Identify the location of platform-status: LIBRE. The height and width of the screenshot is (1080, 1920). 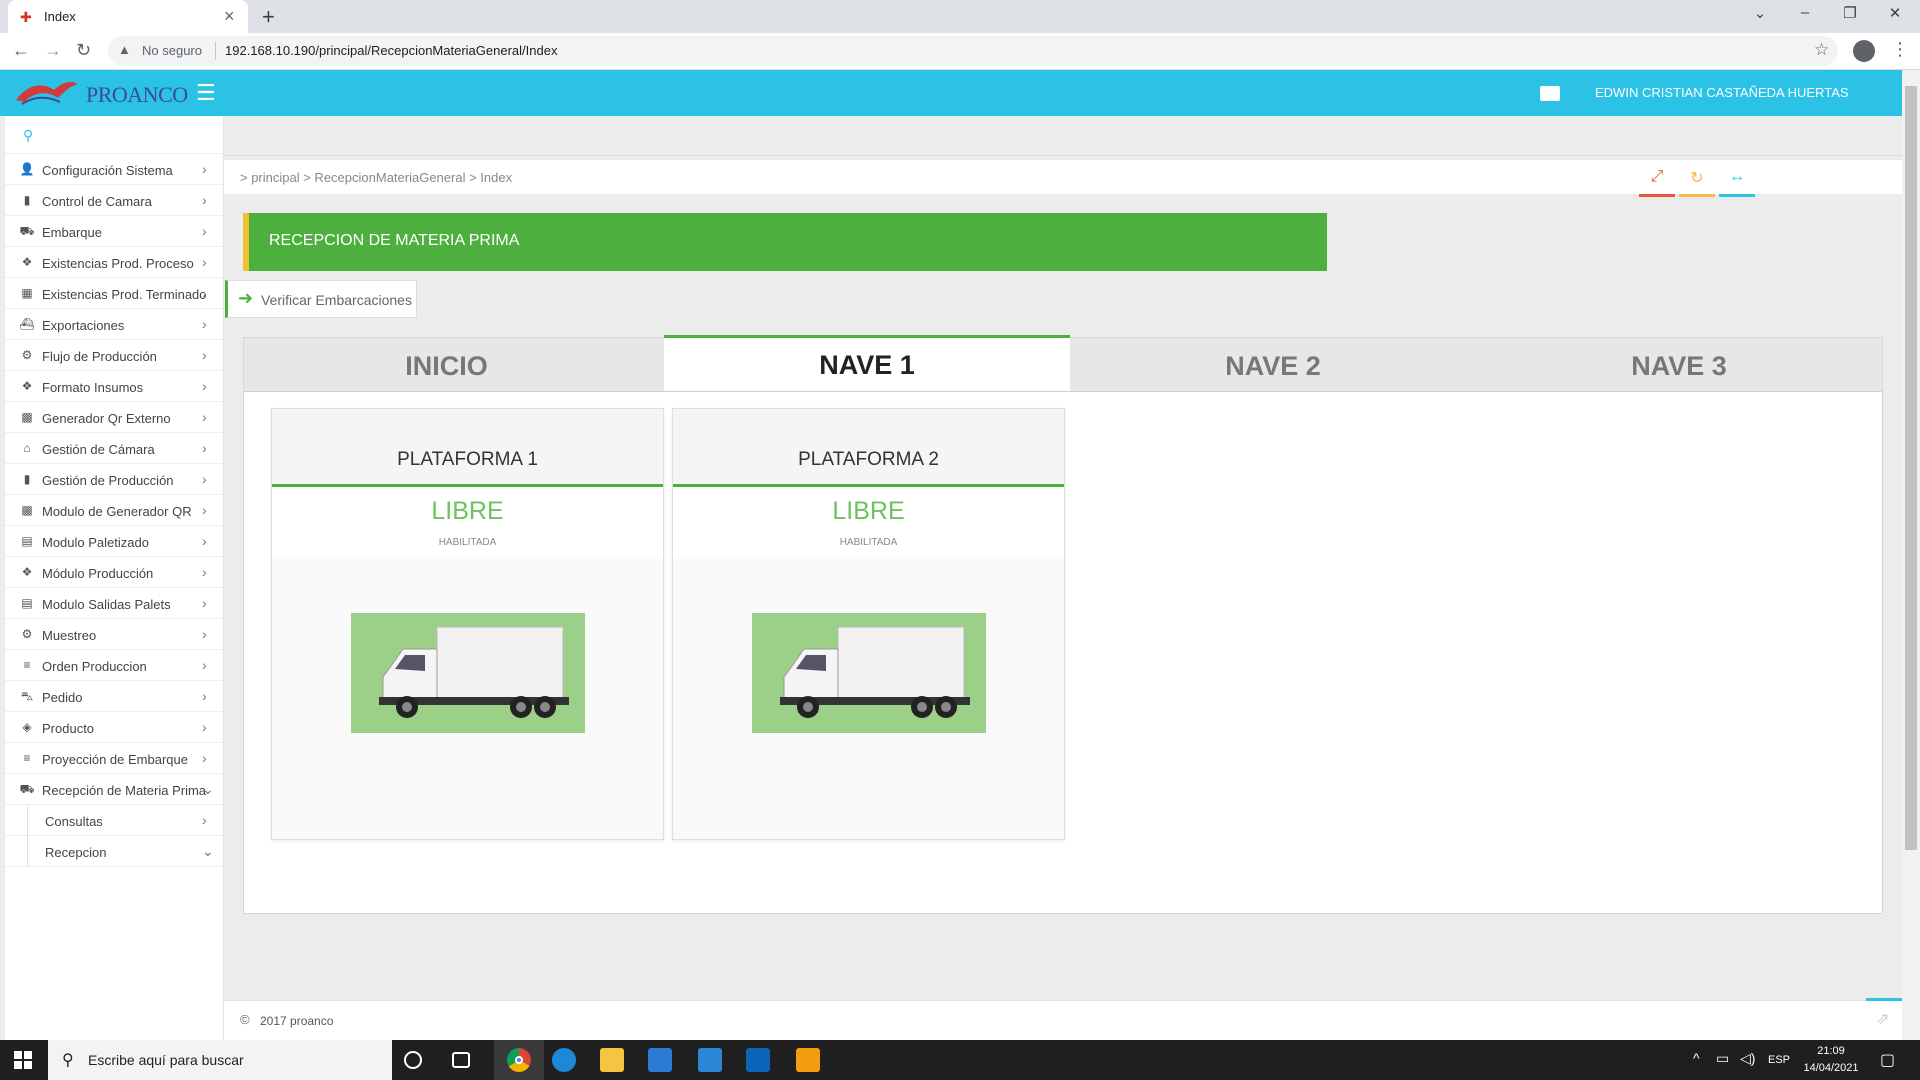
(467, 511).